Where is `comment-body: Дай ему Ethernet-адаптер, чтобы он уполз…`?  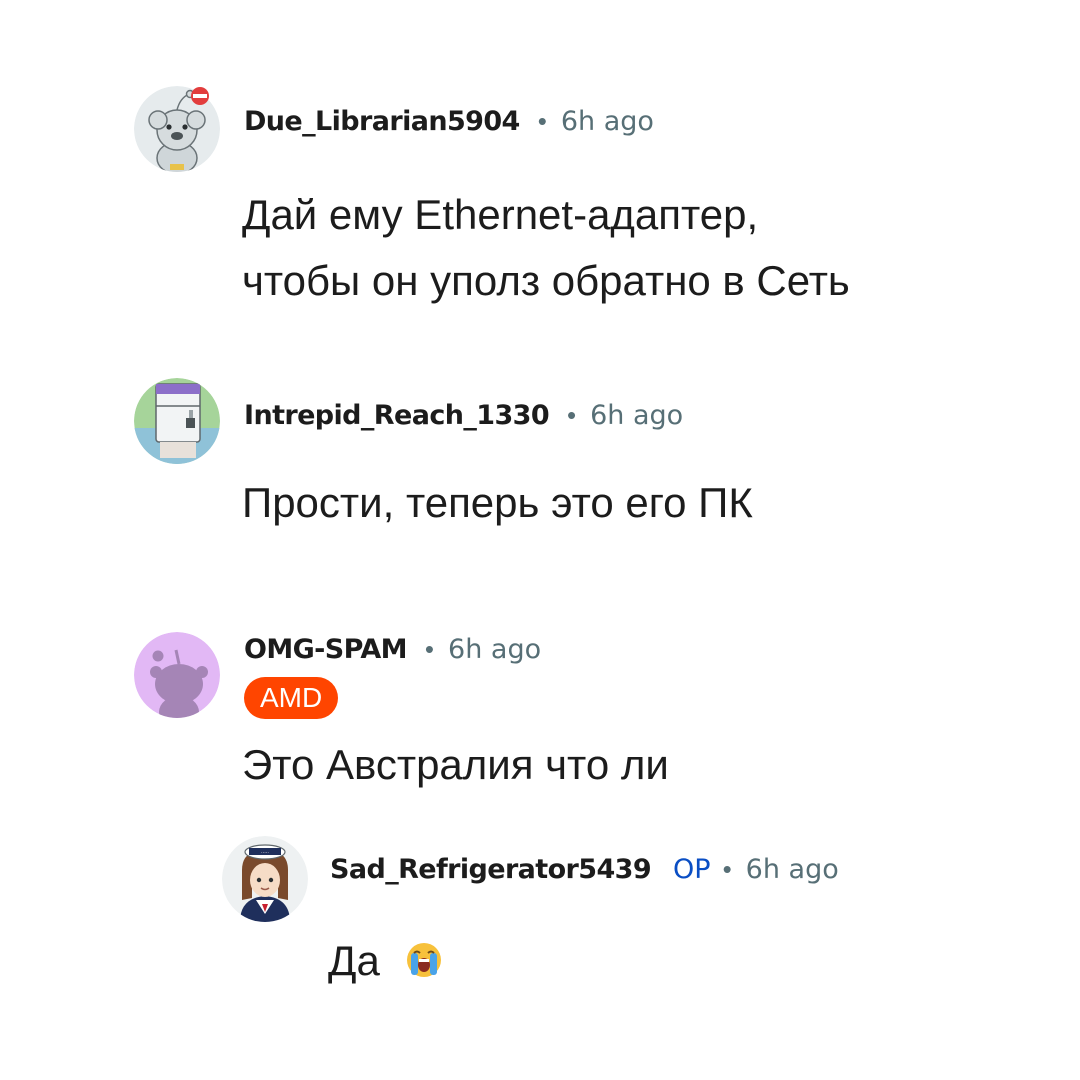
comment-body: Дай ему Ethernet-адаптер, чтобы он уполз… is located at coordinates (546, 248).